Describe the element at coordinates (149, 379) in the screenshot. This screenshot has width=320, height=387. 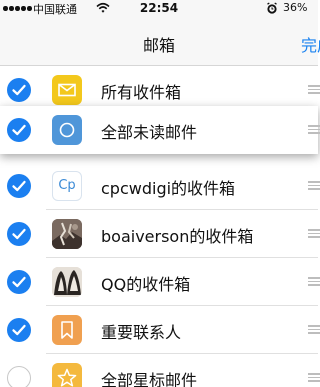
I see `mailbox-label: 全部星标邮件` at that location.